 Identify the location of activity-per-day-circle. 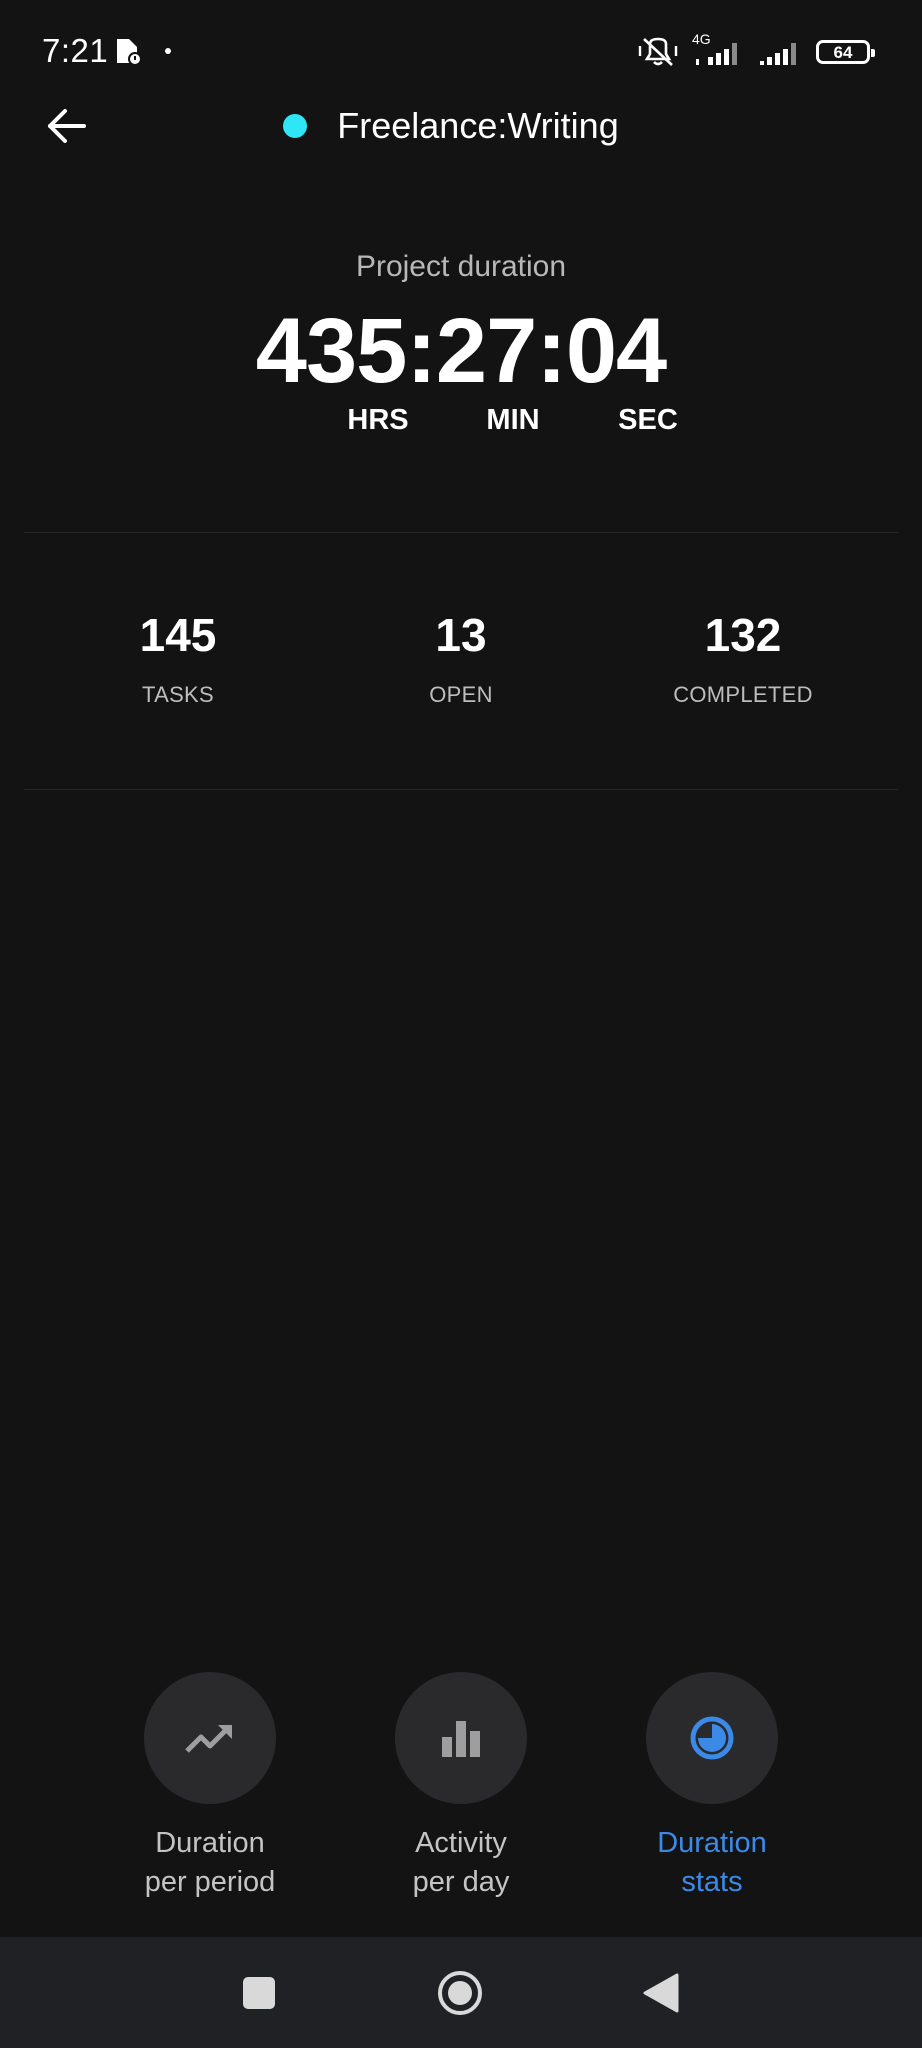
(461, 1738).